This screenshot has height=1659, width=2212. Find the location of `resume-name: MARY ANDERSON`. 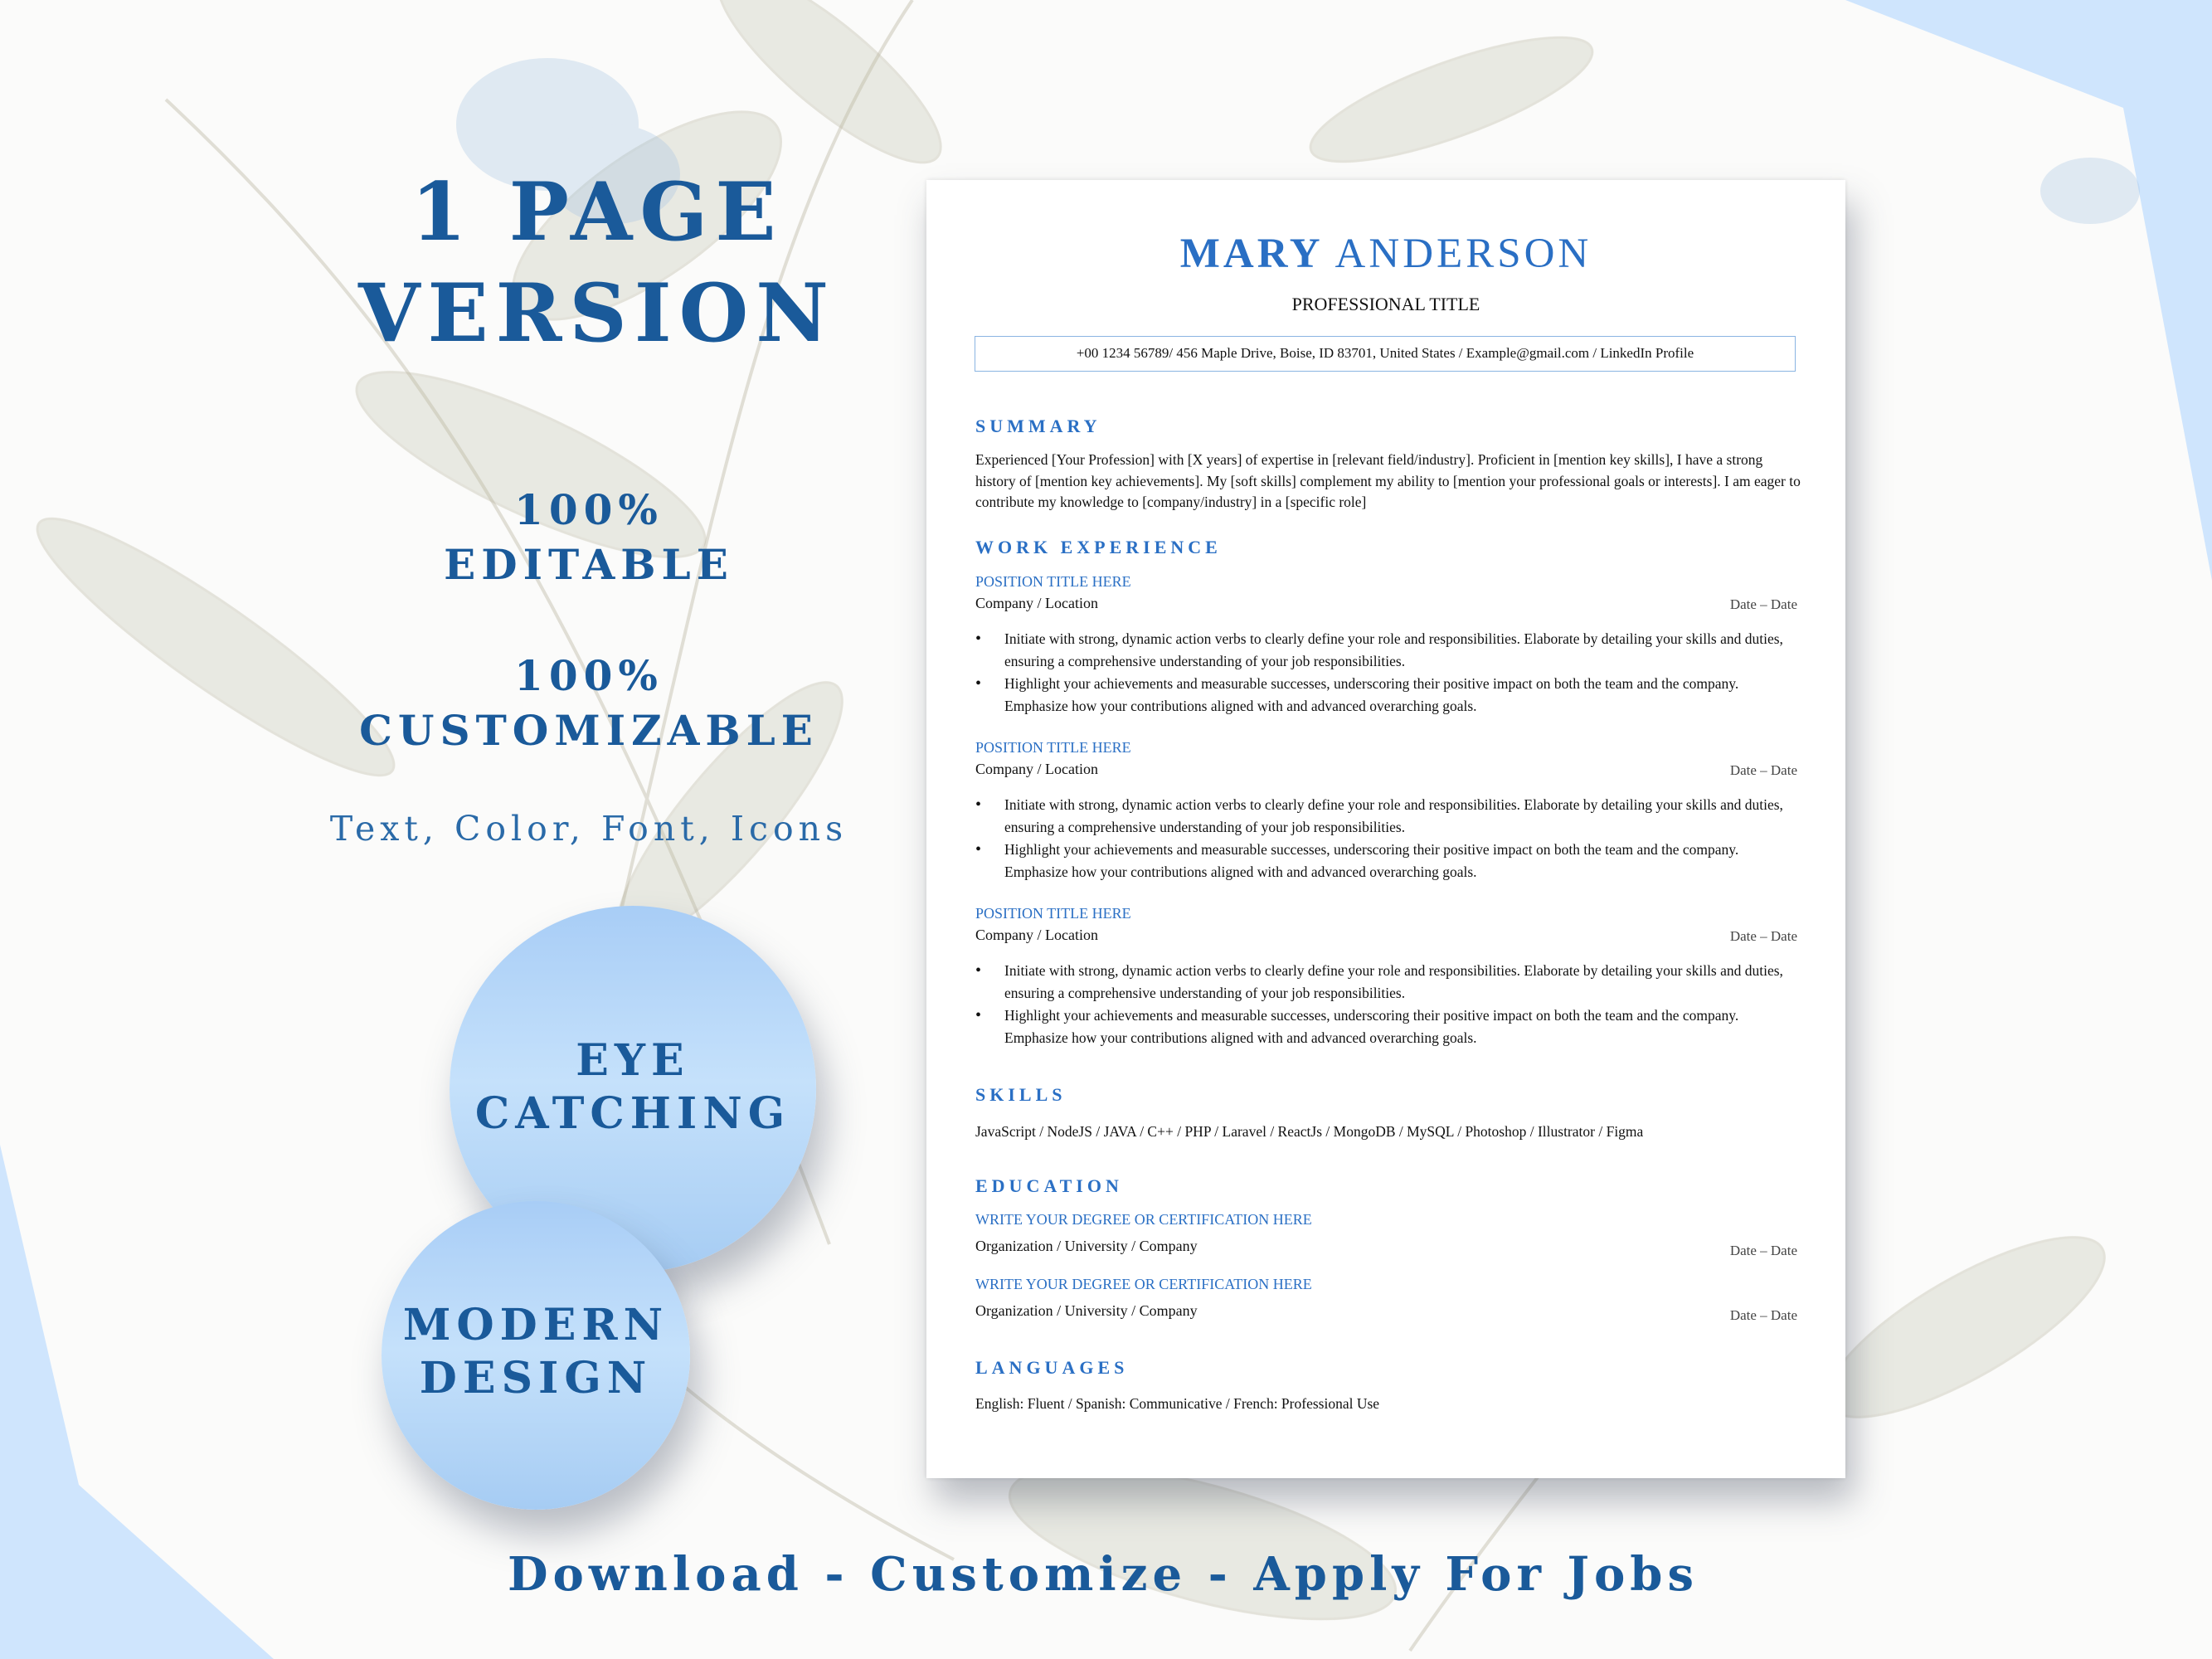

resume-name: MARY ANDERSON is located at coordinates (1385, 254).